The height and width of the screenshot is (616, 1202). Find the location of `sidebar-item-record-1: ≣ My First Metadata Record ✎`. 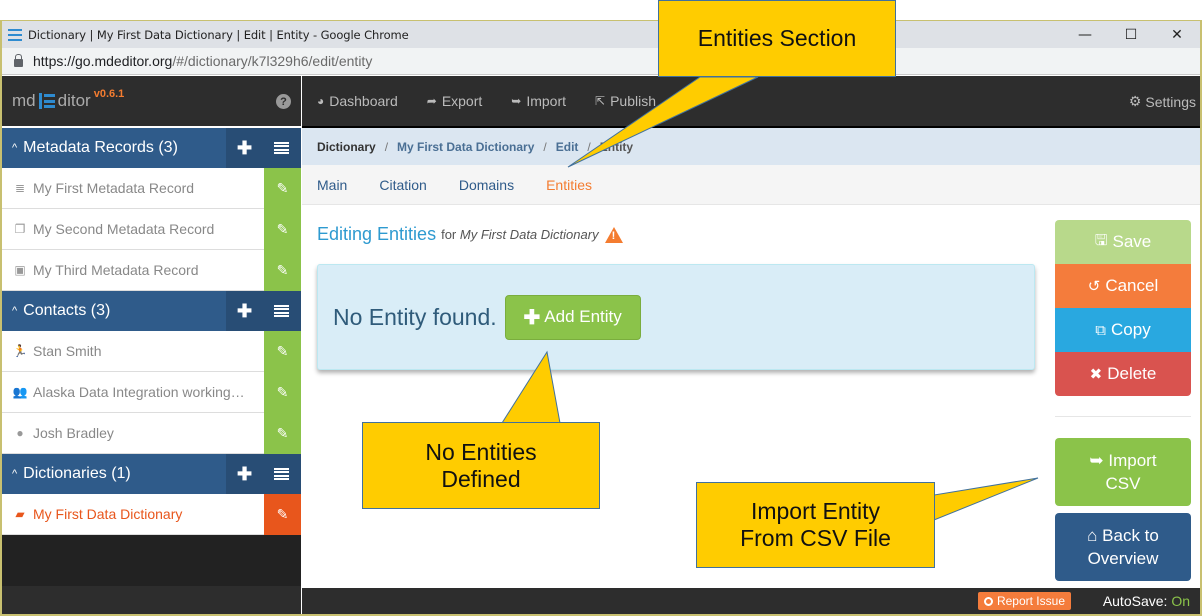

sidebar-item-record-1: ≣ My First Metadata Record ✎ is located at coordinates (151, 188).